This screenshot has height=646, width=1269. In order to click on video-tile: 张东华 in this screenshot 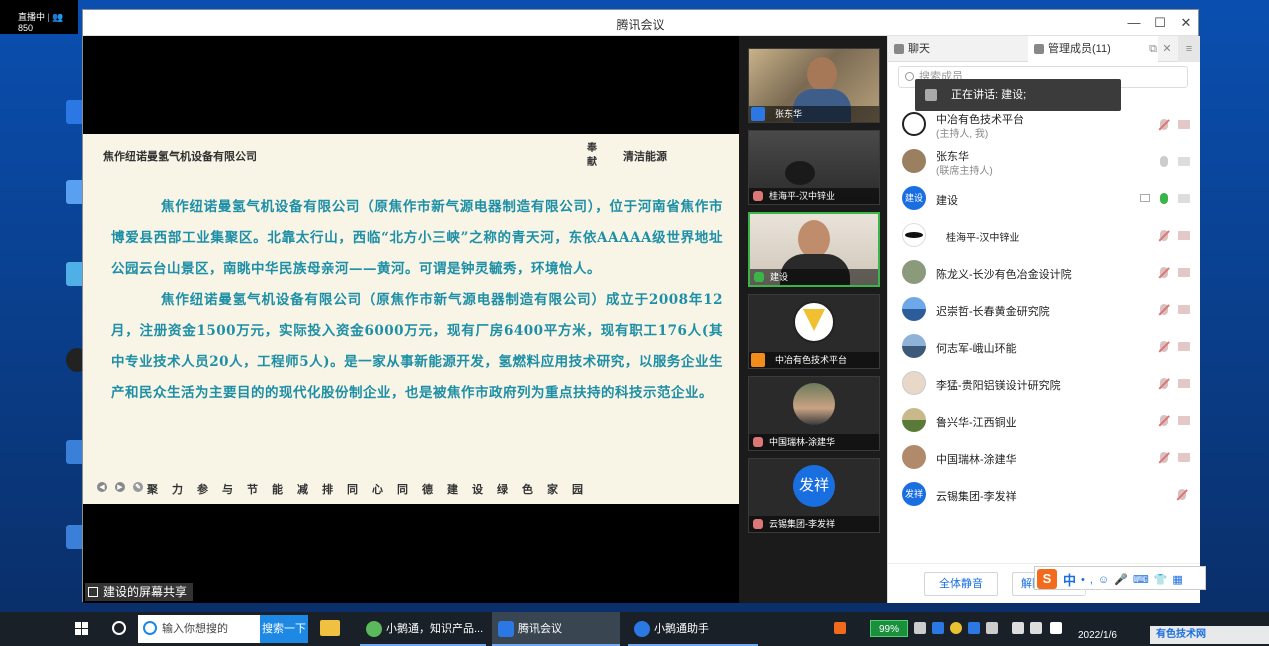, I will do `click(814, 85)`.